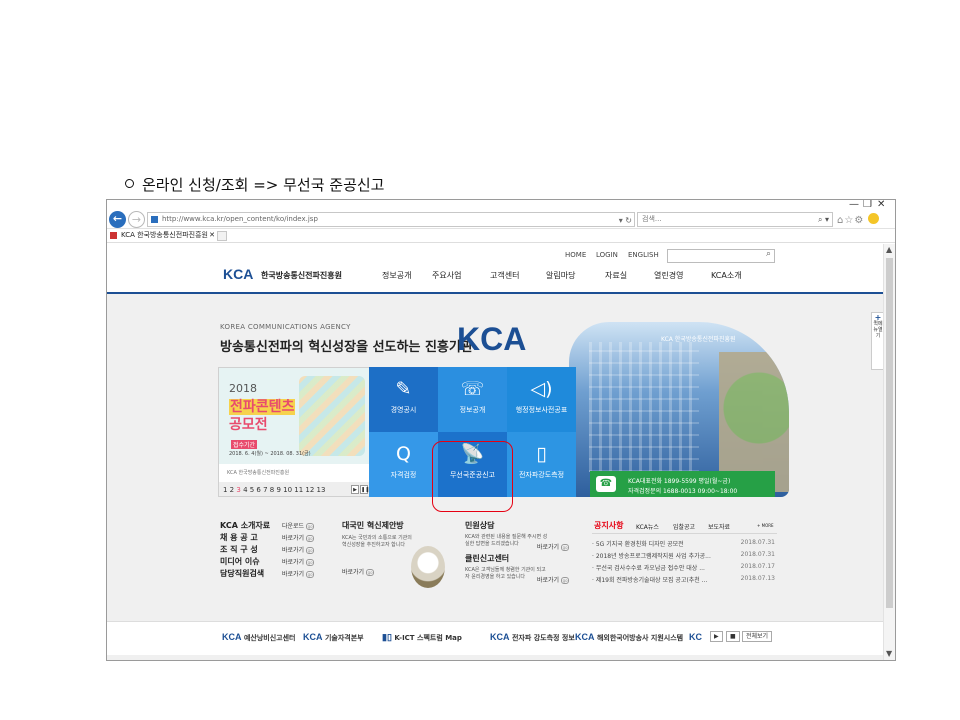  I want to click on link-kca-material: KCA 소개자료 다운로드 go, so click(270, 526).